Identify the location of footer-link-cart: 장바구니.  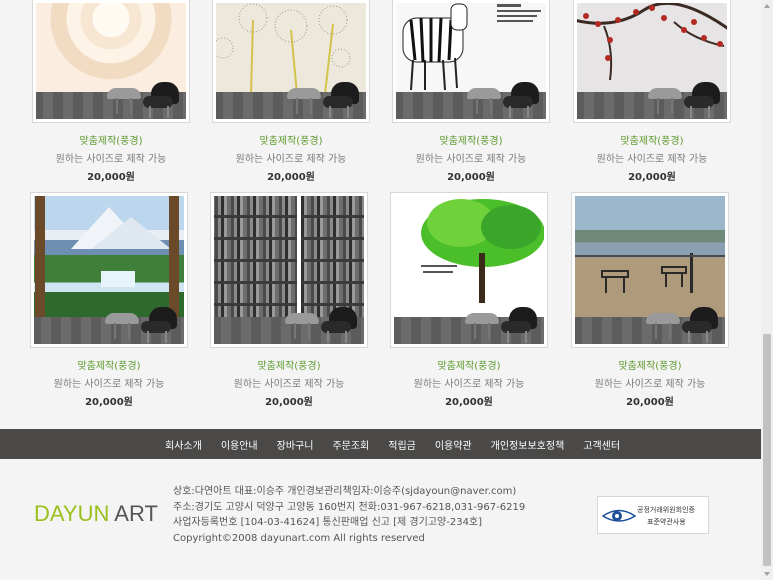
(295, 444).